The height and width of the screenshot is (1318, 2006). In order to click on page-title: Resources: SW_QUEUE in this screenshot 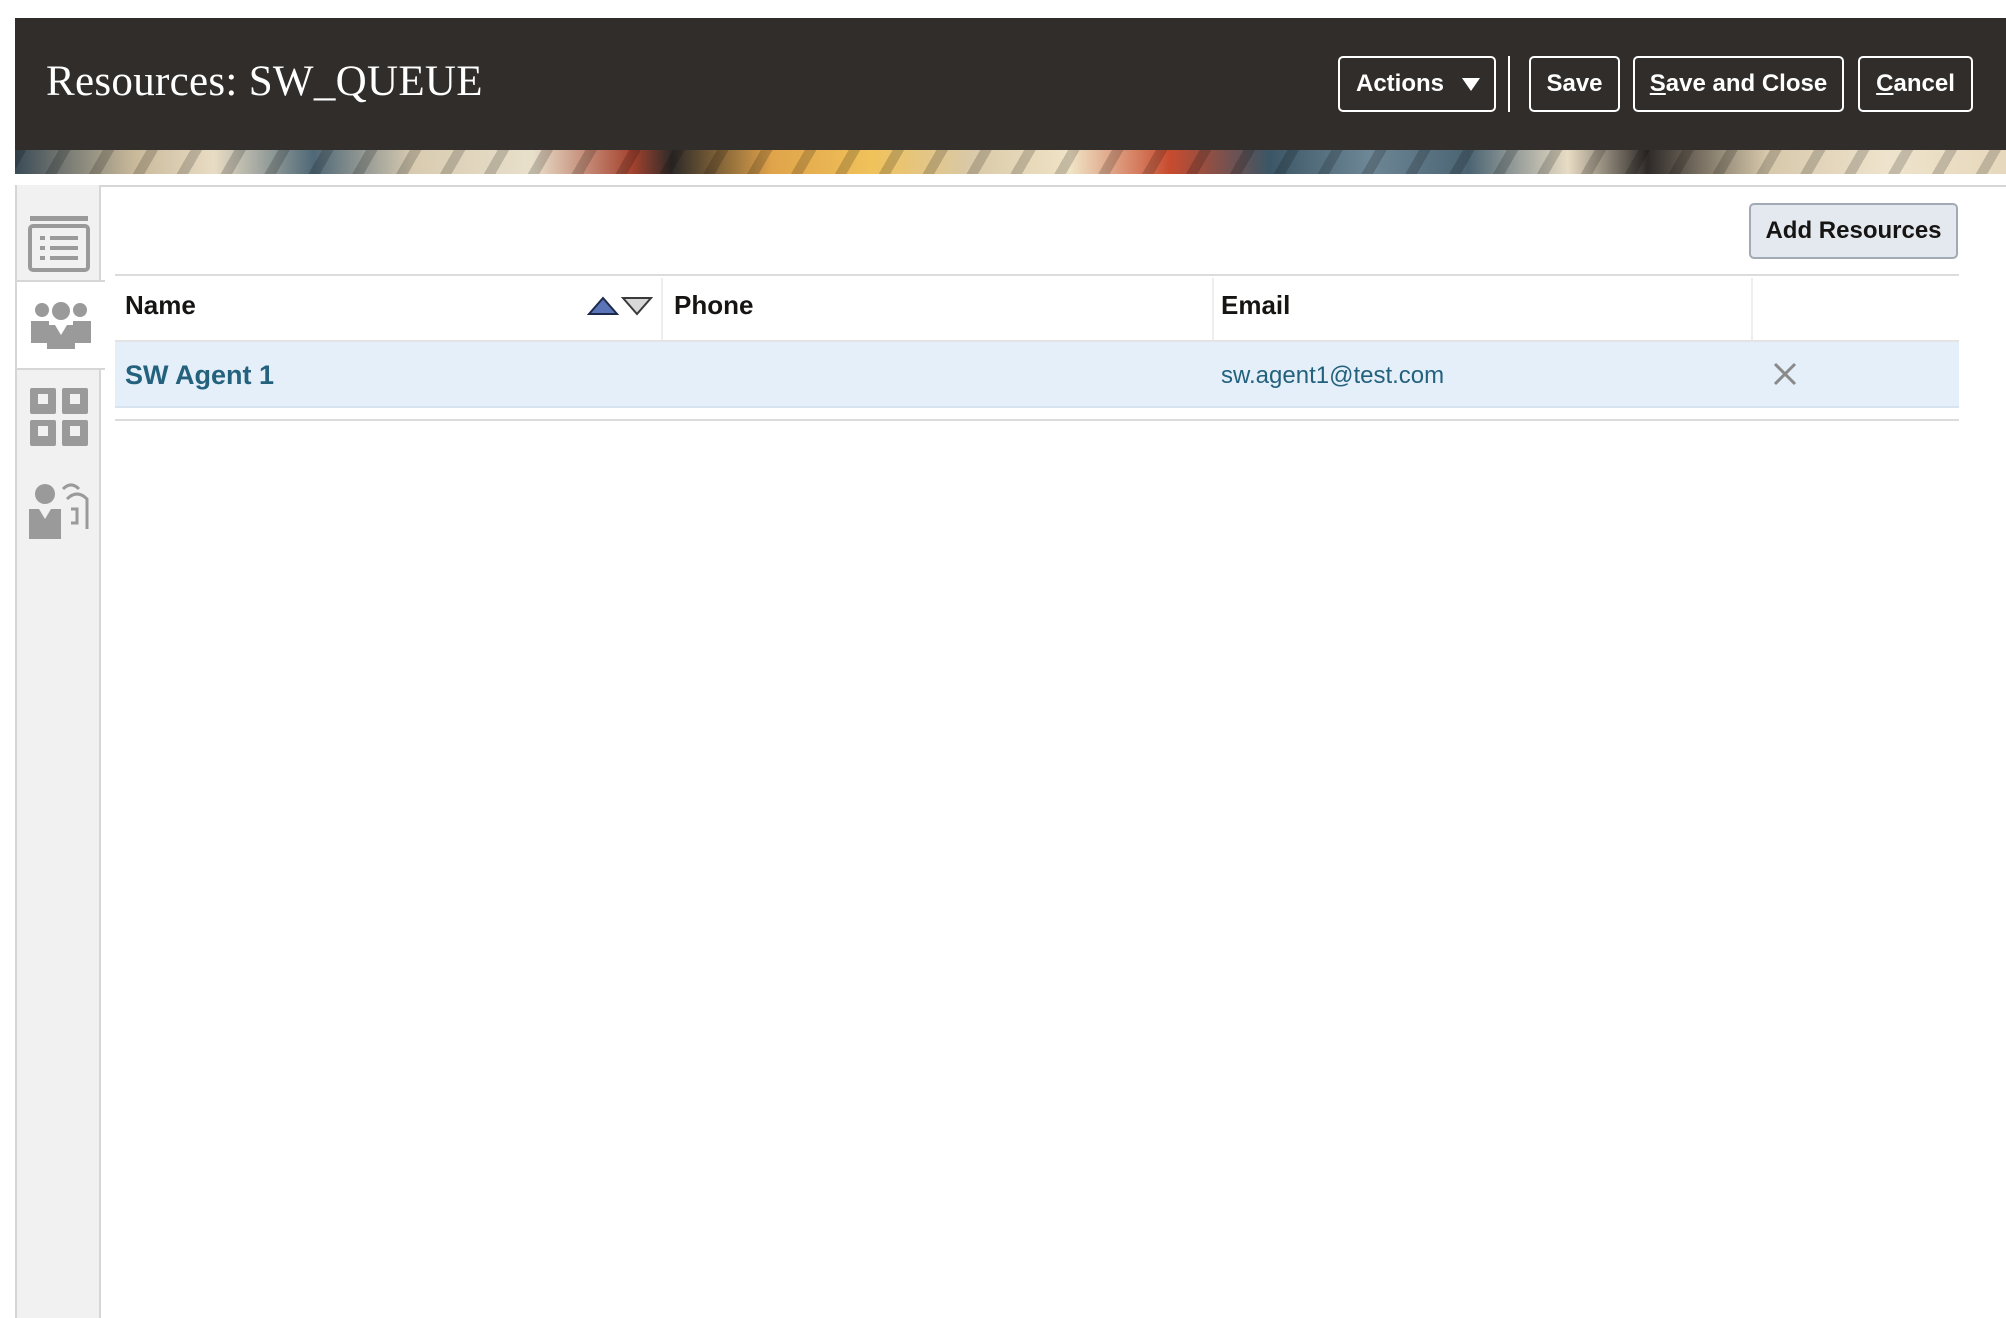, I will do `click(264, 81)`.